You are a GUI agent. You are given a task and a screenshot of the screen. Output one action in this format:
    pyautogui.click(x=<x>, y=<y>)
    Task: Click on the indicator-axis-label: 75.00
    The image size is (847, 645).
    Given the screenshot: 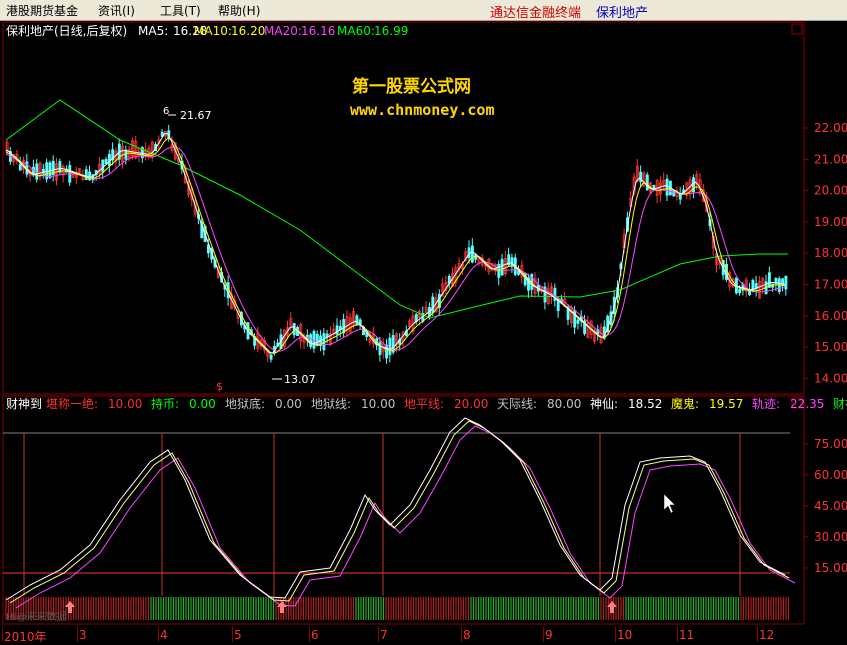 What is the action you would take?
    pyautogui.click(x=830, y=444)
    